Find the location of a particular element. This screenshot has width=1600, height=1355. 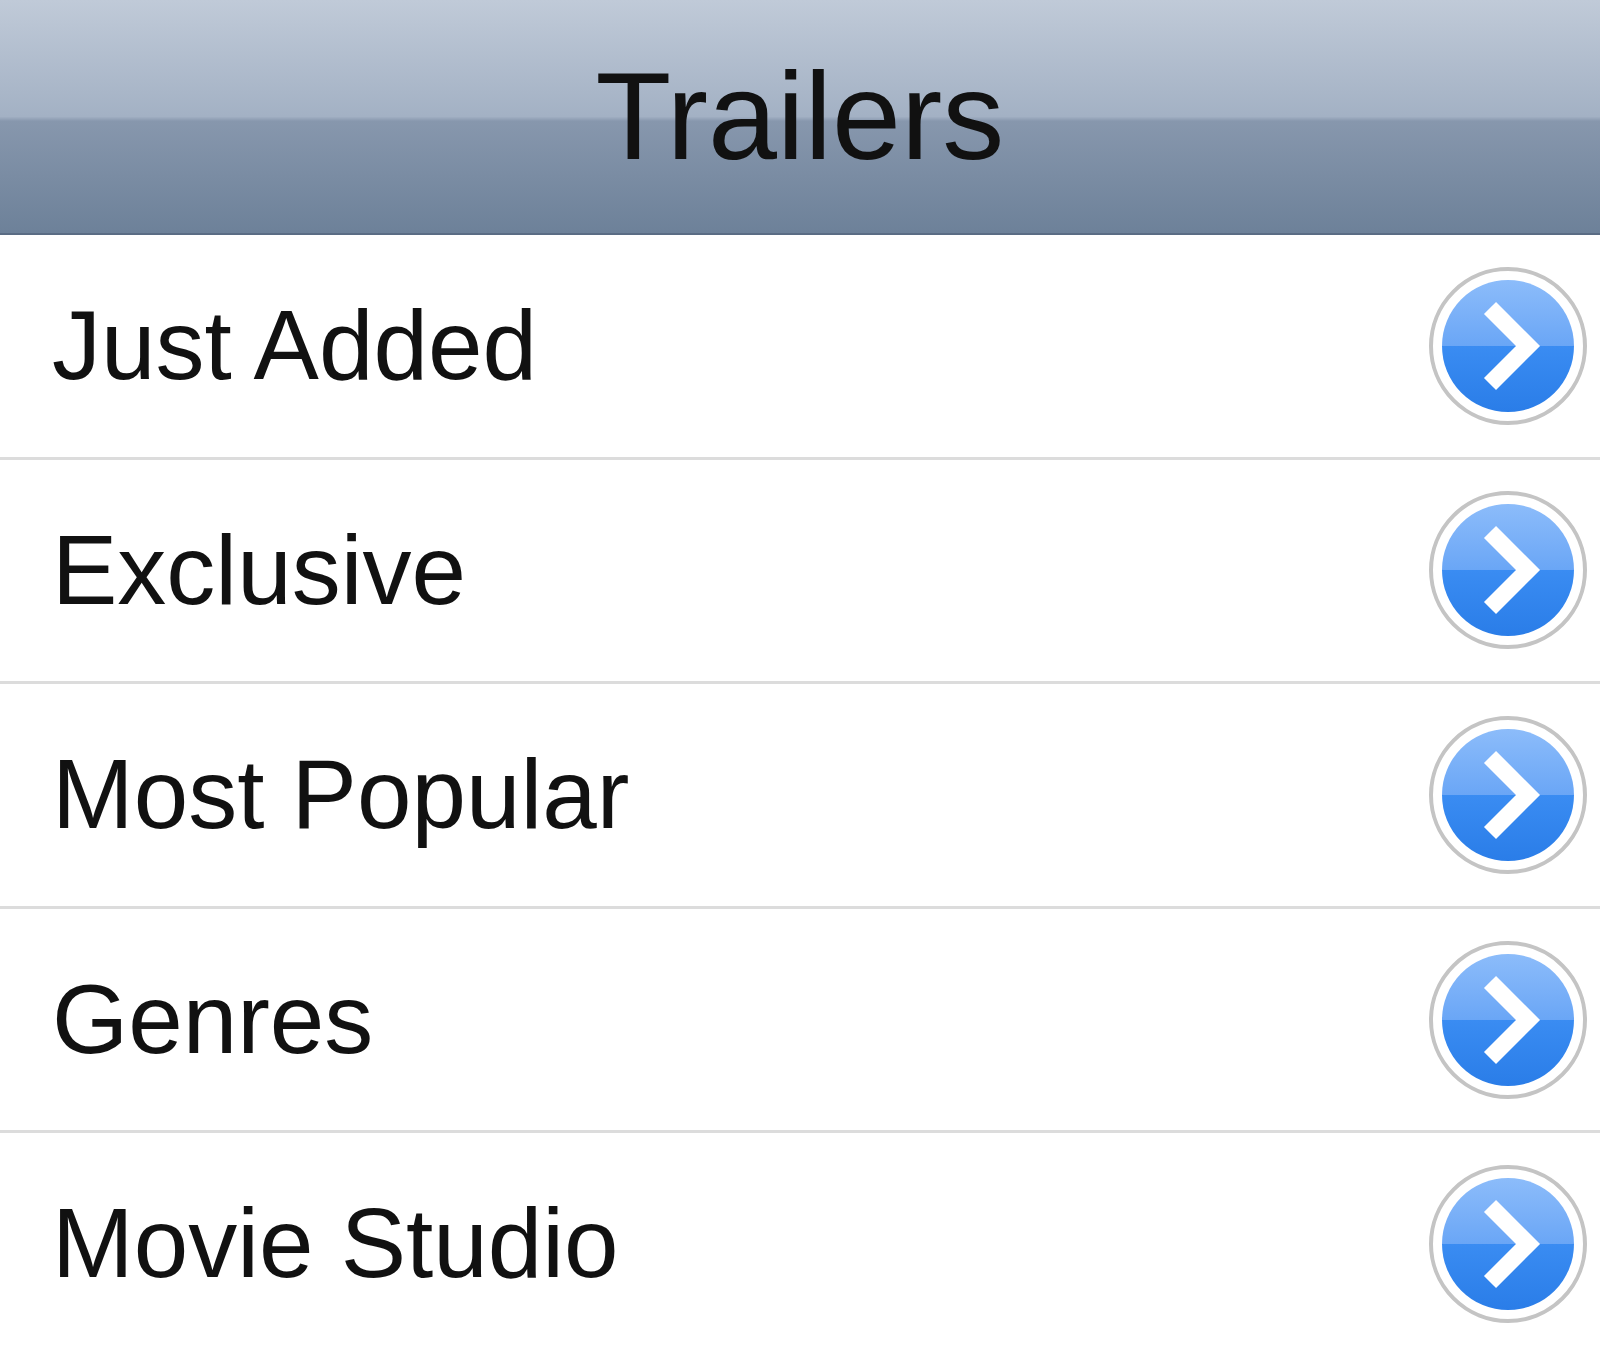

row-label: Most Popular is located at coordinates (341, 795).